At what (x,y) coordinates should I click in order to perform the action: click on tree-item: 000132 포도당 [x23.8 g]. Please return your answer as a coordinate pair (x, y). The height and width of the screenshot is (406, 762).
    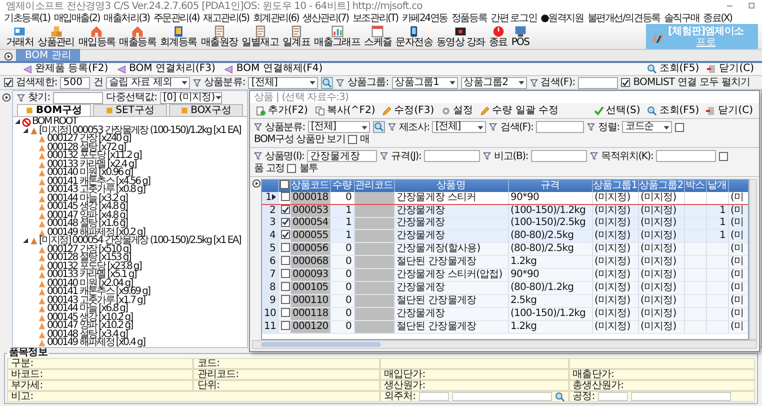
    Looking at the image, I should click on (94, 266).